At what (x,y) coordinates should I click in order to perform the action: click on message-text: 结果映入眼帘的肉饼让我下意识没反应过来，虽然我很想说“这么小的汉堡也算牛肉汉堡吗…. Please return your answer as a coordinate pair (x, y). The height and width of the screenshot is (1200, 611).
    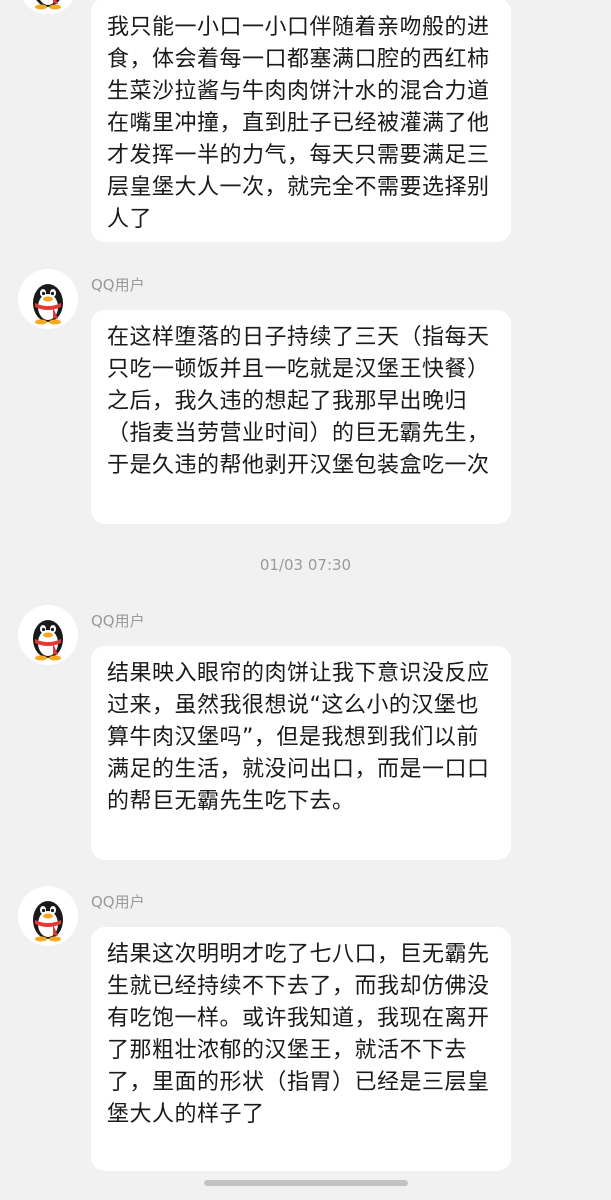
    Looking at the image, I should click on (298, 737).